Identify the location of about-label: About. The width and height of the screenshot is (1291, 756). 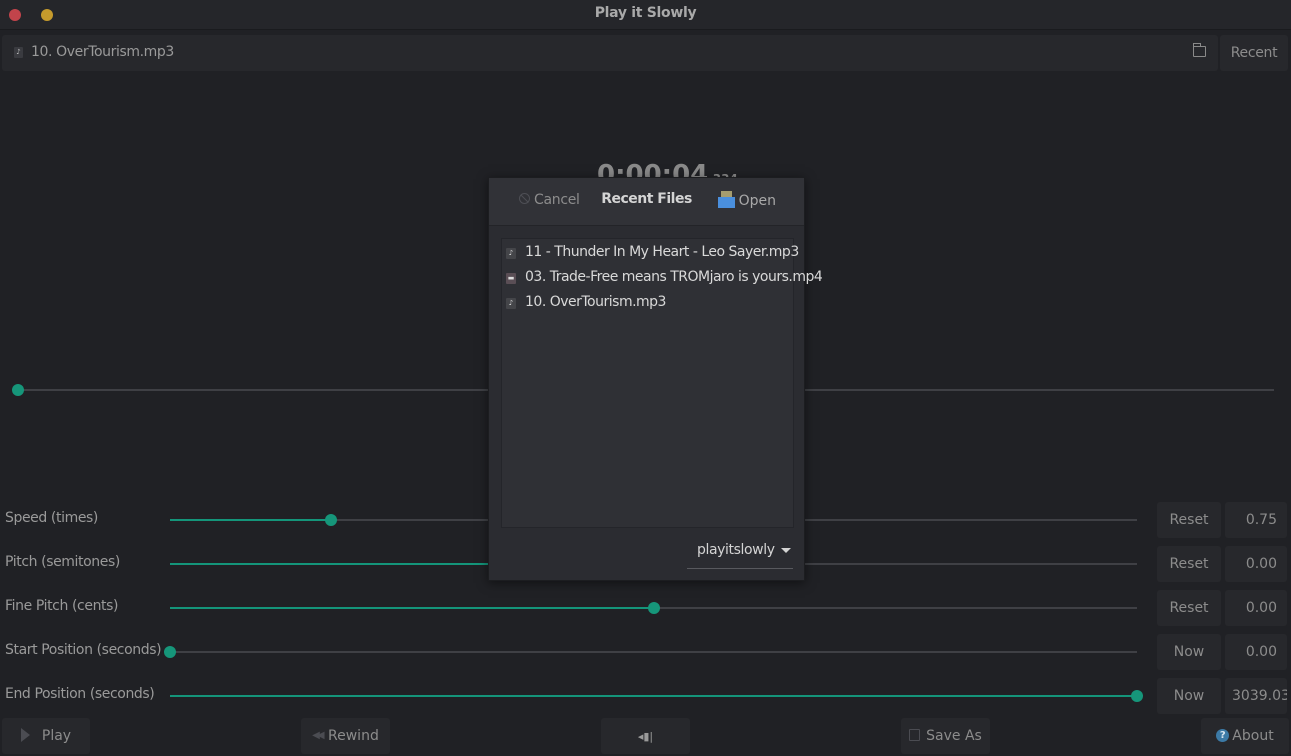
(1253, 736).